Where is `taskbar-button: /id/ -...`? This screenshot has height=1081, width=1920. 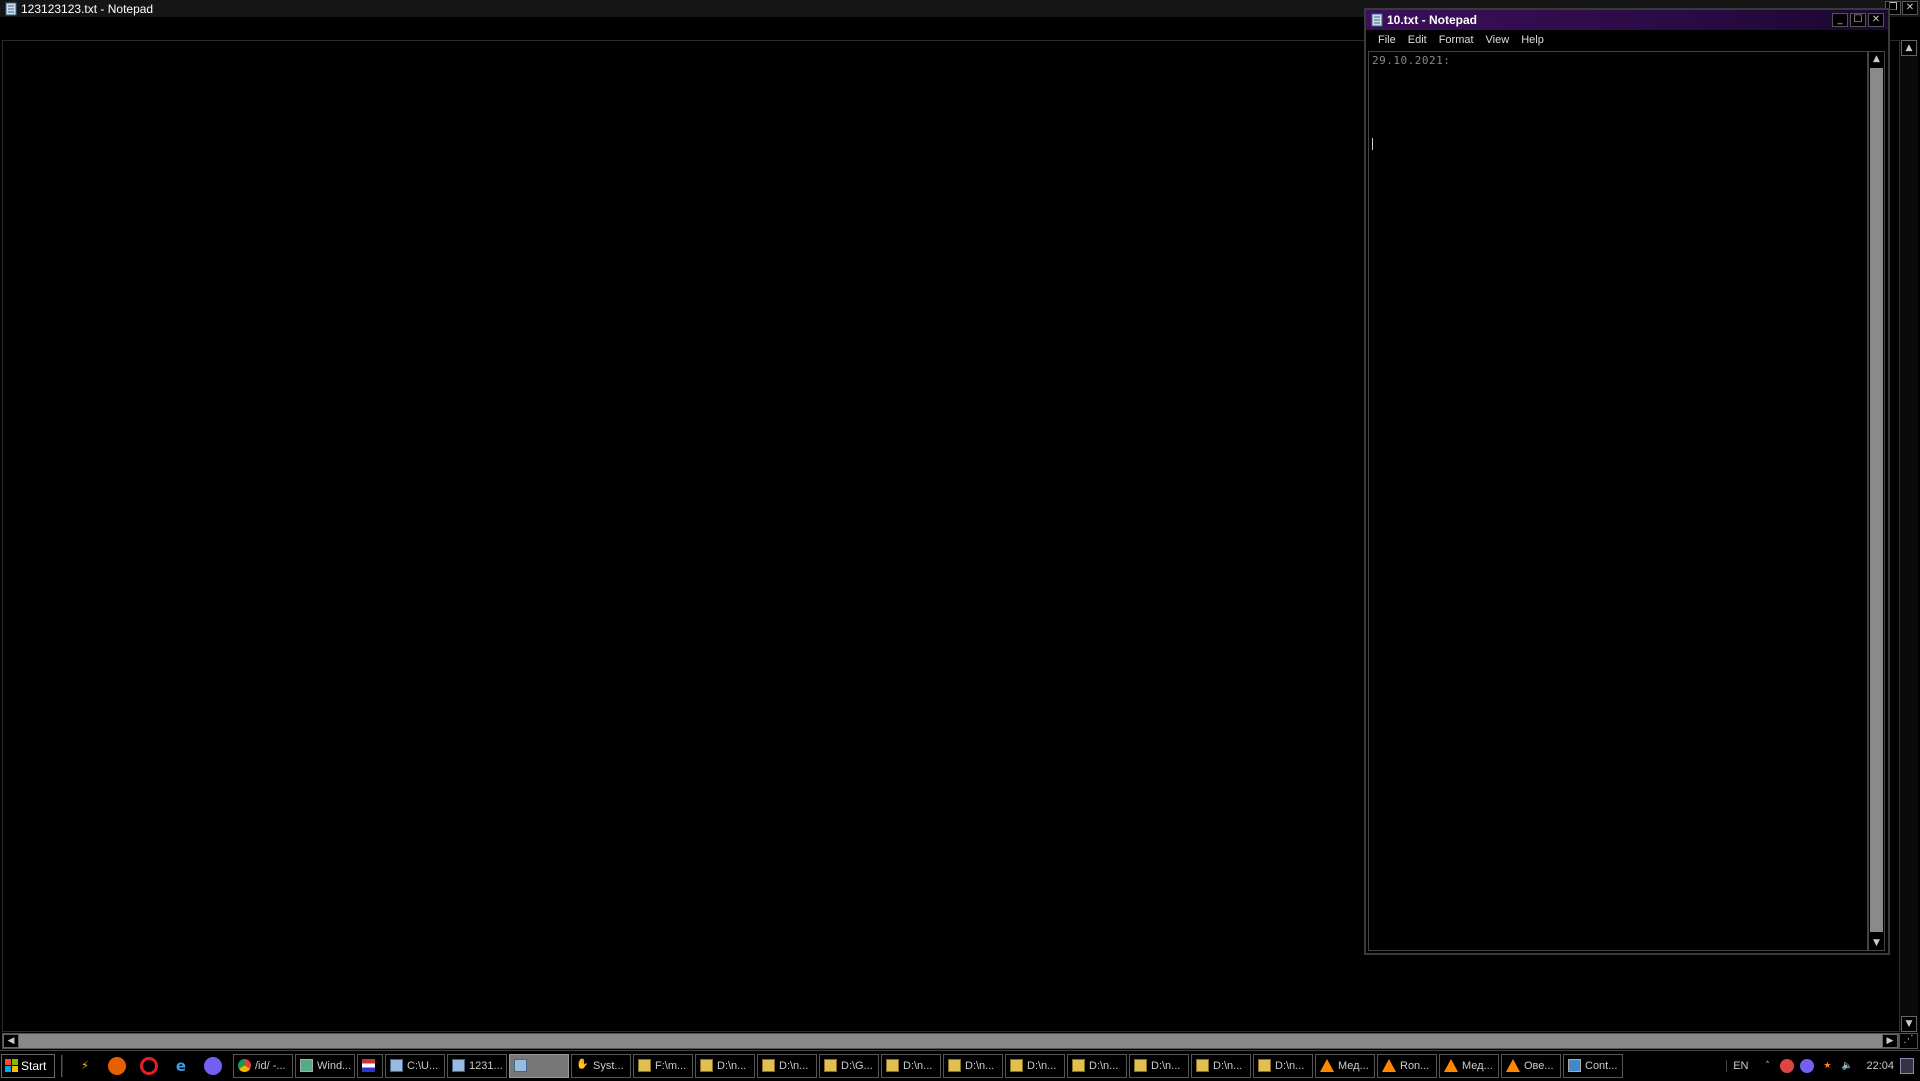 taskbar-button: /id/ -... is located at coordinates (263, 1065).